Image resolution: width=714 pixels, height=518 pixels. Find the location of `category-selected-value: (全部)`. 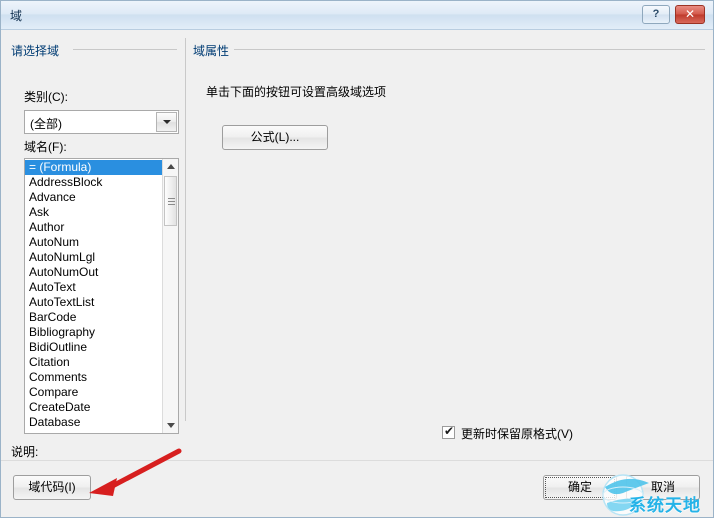

category-selected-value: (全部) is located at coordinates (46, 124).